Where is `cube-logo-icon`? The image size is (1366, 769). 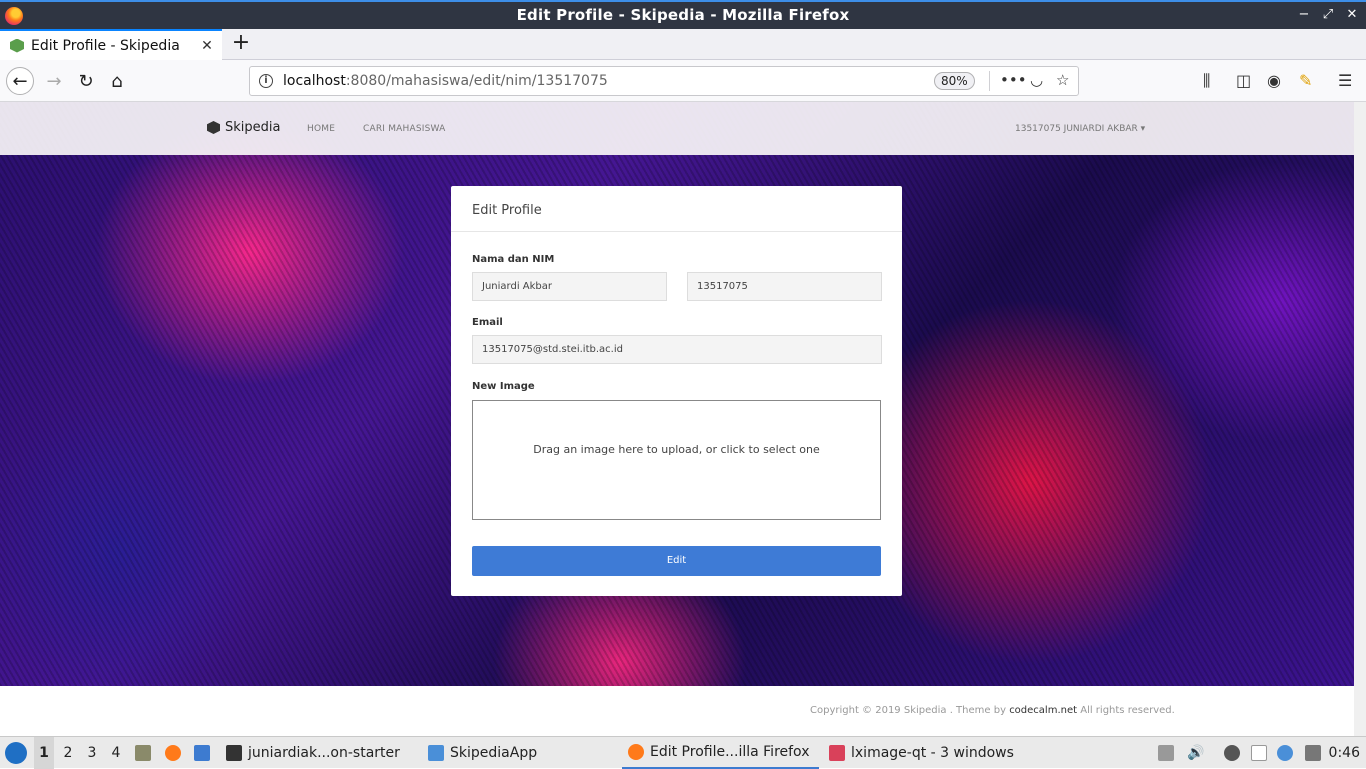
cube-logo-icon is located at coordinates (213, 127).